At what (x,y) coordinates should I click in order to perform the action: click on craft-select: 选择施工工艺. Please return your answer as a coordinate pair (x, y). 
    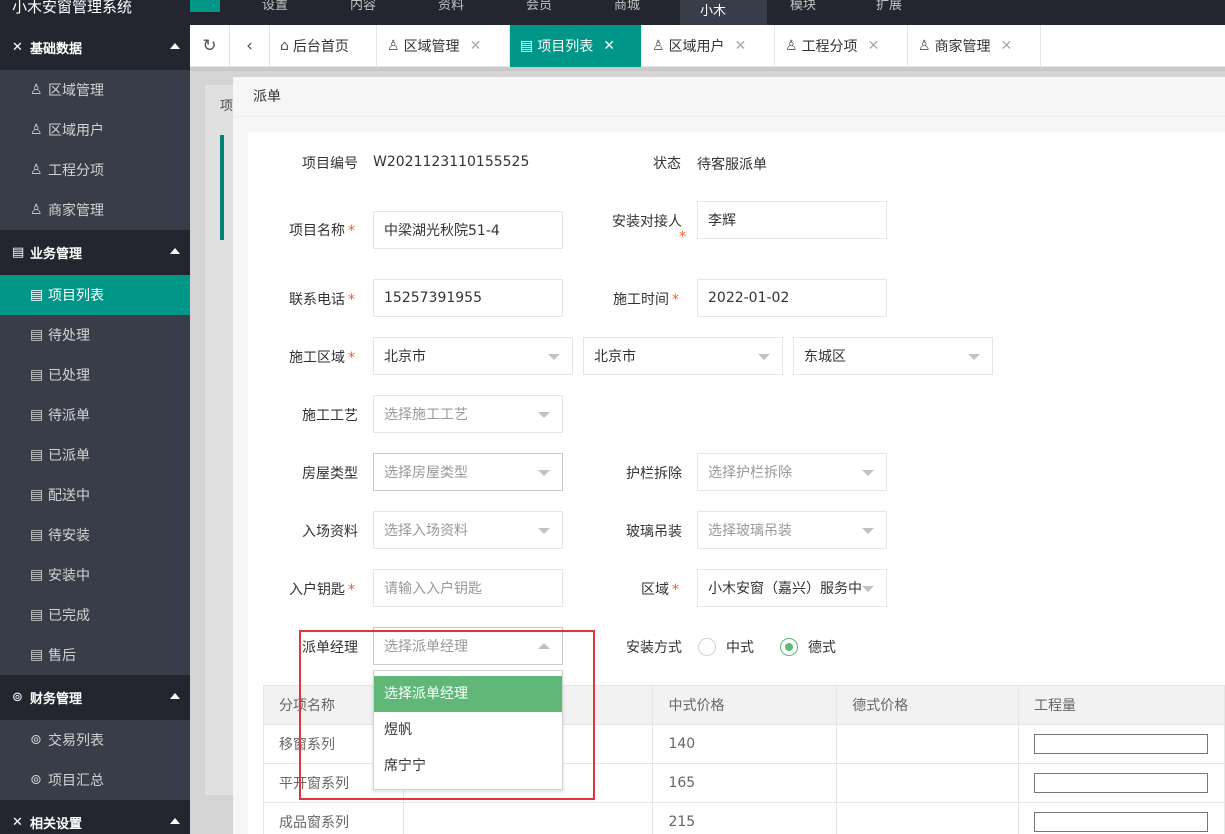
    Looking at the image, I should click on (468, 414).